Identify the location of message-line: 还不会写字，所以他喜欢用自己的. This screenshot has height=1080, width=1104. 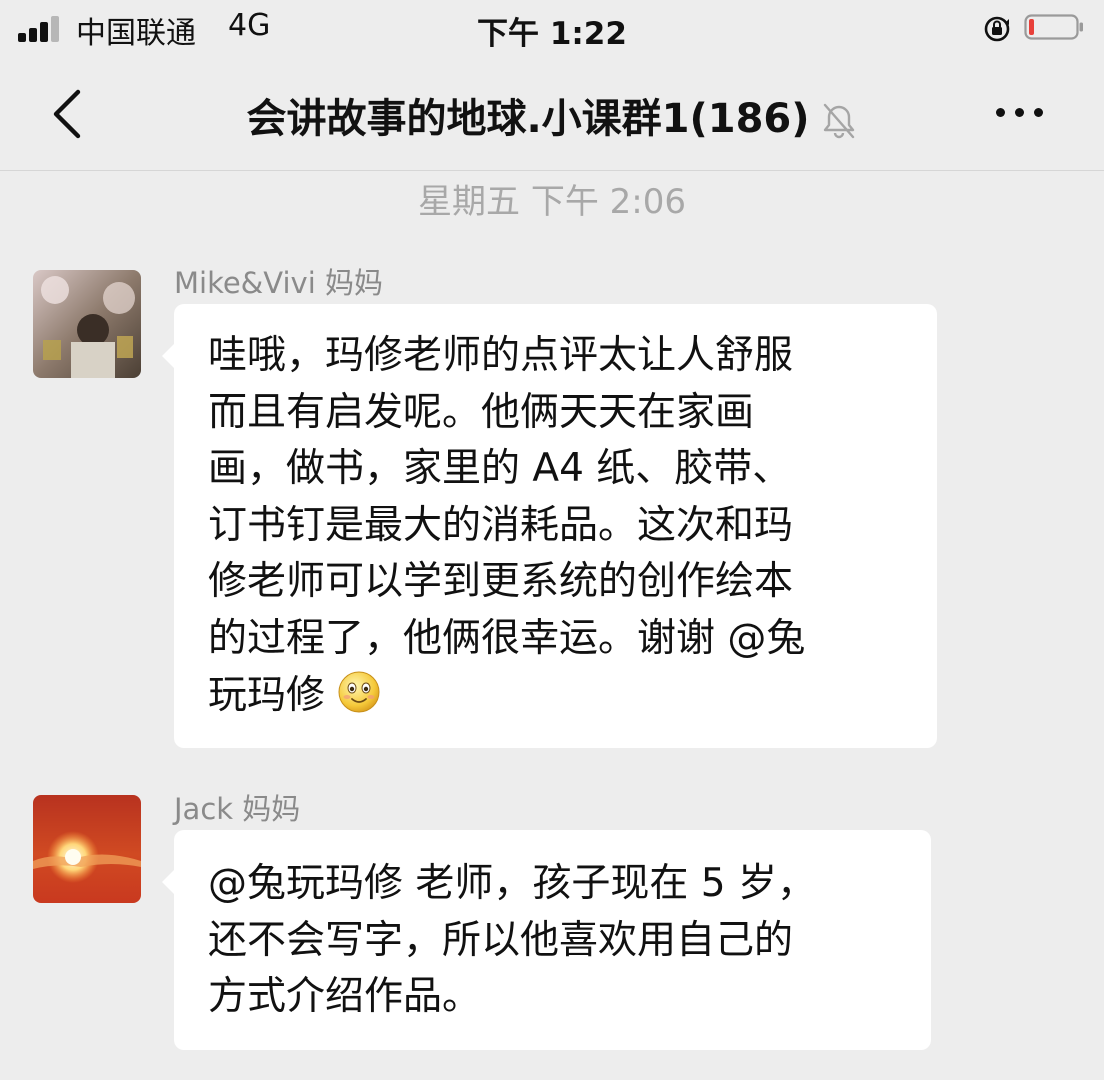
(501, 940).